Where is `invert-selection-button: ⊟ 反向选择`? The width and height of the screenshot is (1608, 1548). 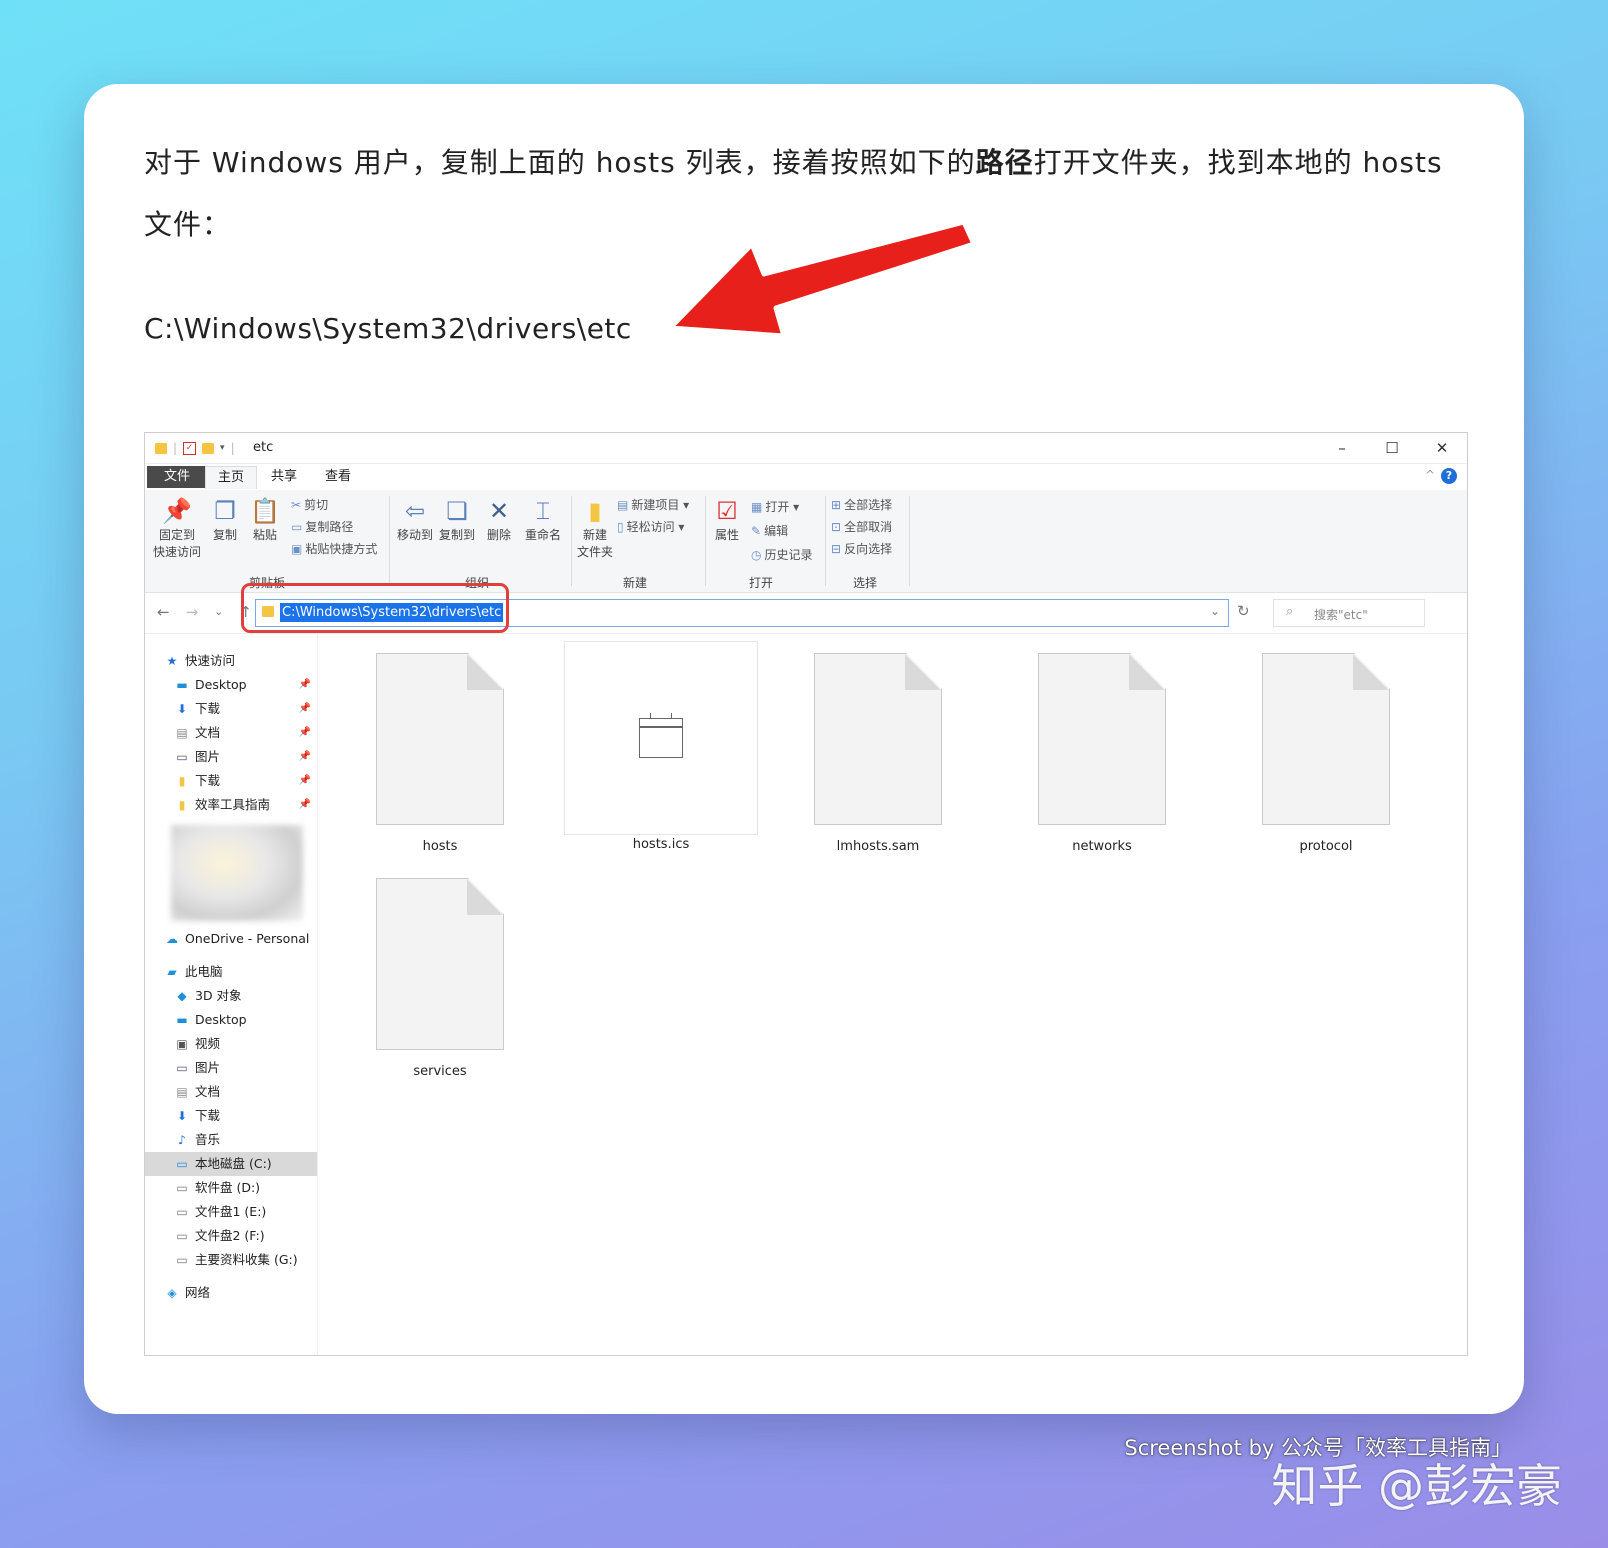
invert-selection-button: ⊟ 反向选择 is located at coordinates (861, 548).